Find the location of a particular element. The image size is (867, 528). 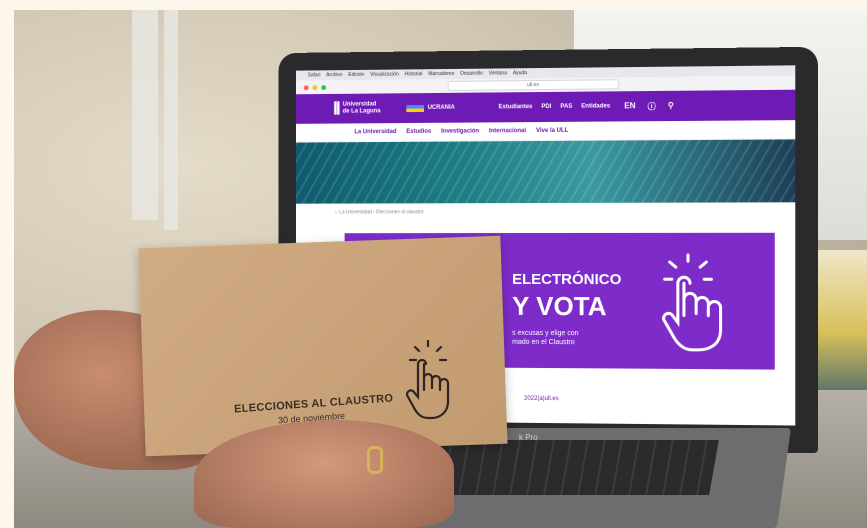

top-nav: Estudiantes PDI PAS Entidades is located at coordinates (555, 106).